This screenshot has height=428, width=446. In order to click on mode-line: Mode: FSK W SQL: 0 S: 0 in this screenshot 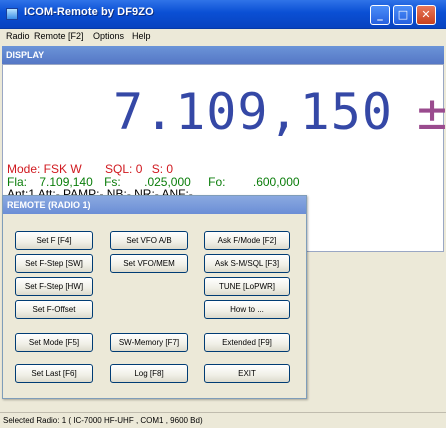, I will do `click(100, 169)`.